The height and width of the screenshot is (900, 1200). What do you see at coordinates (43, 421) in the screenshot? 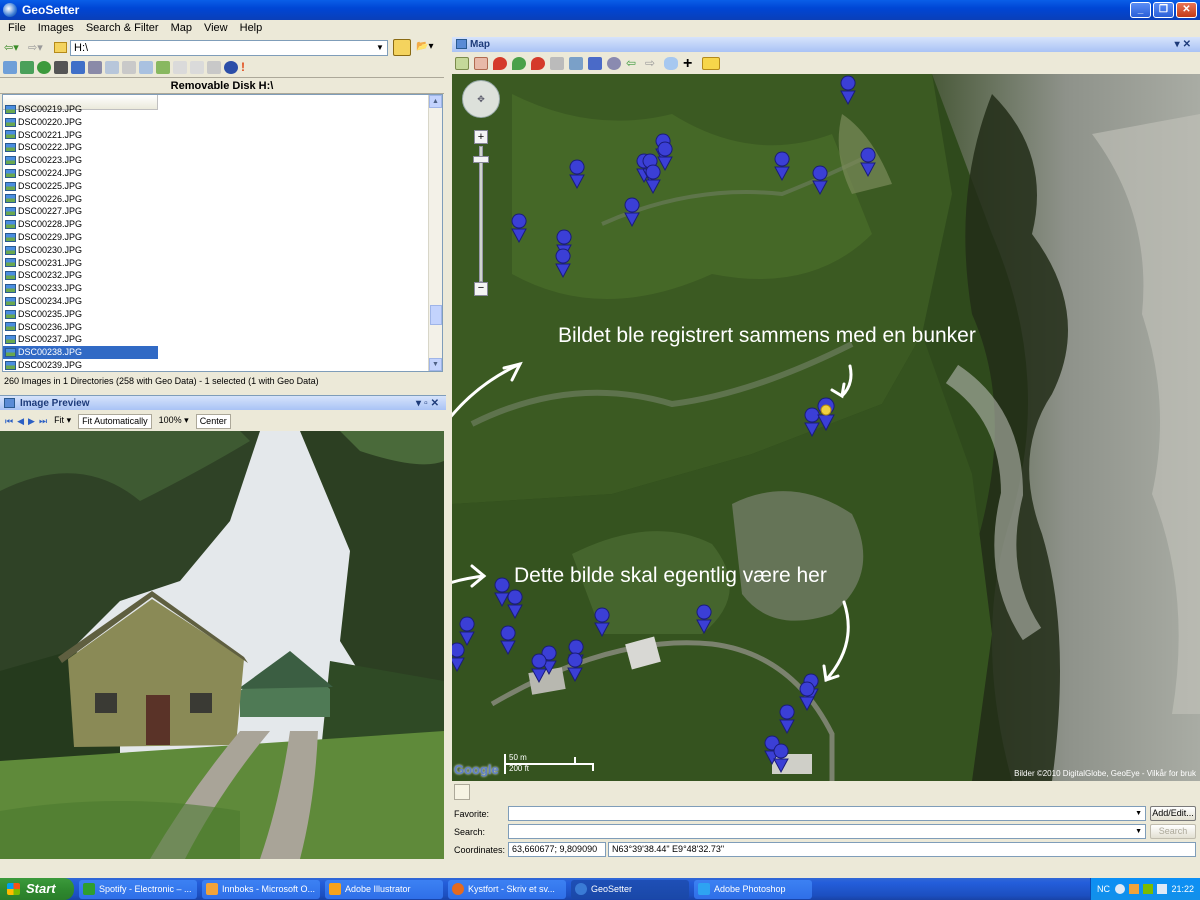
I see `last-image-icon: ⏭` at bounding box center [43, 421].